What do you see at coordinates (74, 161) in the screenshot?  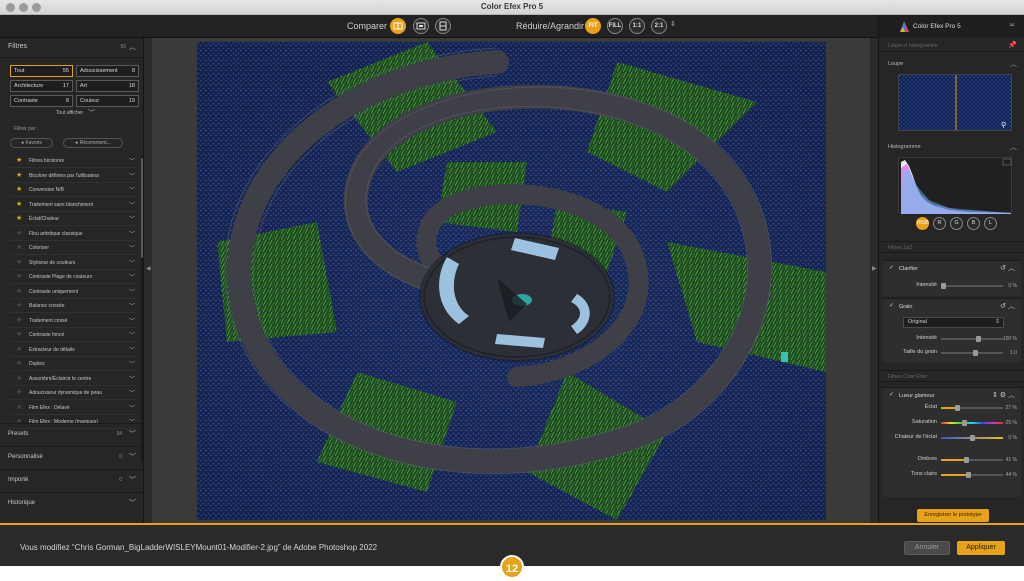 I see `filter-list-item: ★ Filtres bicolores ﹀` at bounding box center [74, 161].